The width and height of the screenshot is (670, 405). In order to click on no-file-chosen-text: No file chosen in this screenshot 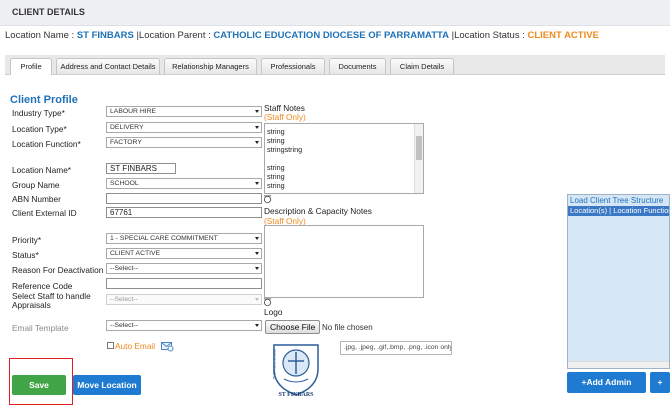, I will do `click(347, 327)`.